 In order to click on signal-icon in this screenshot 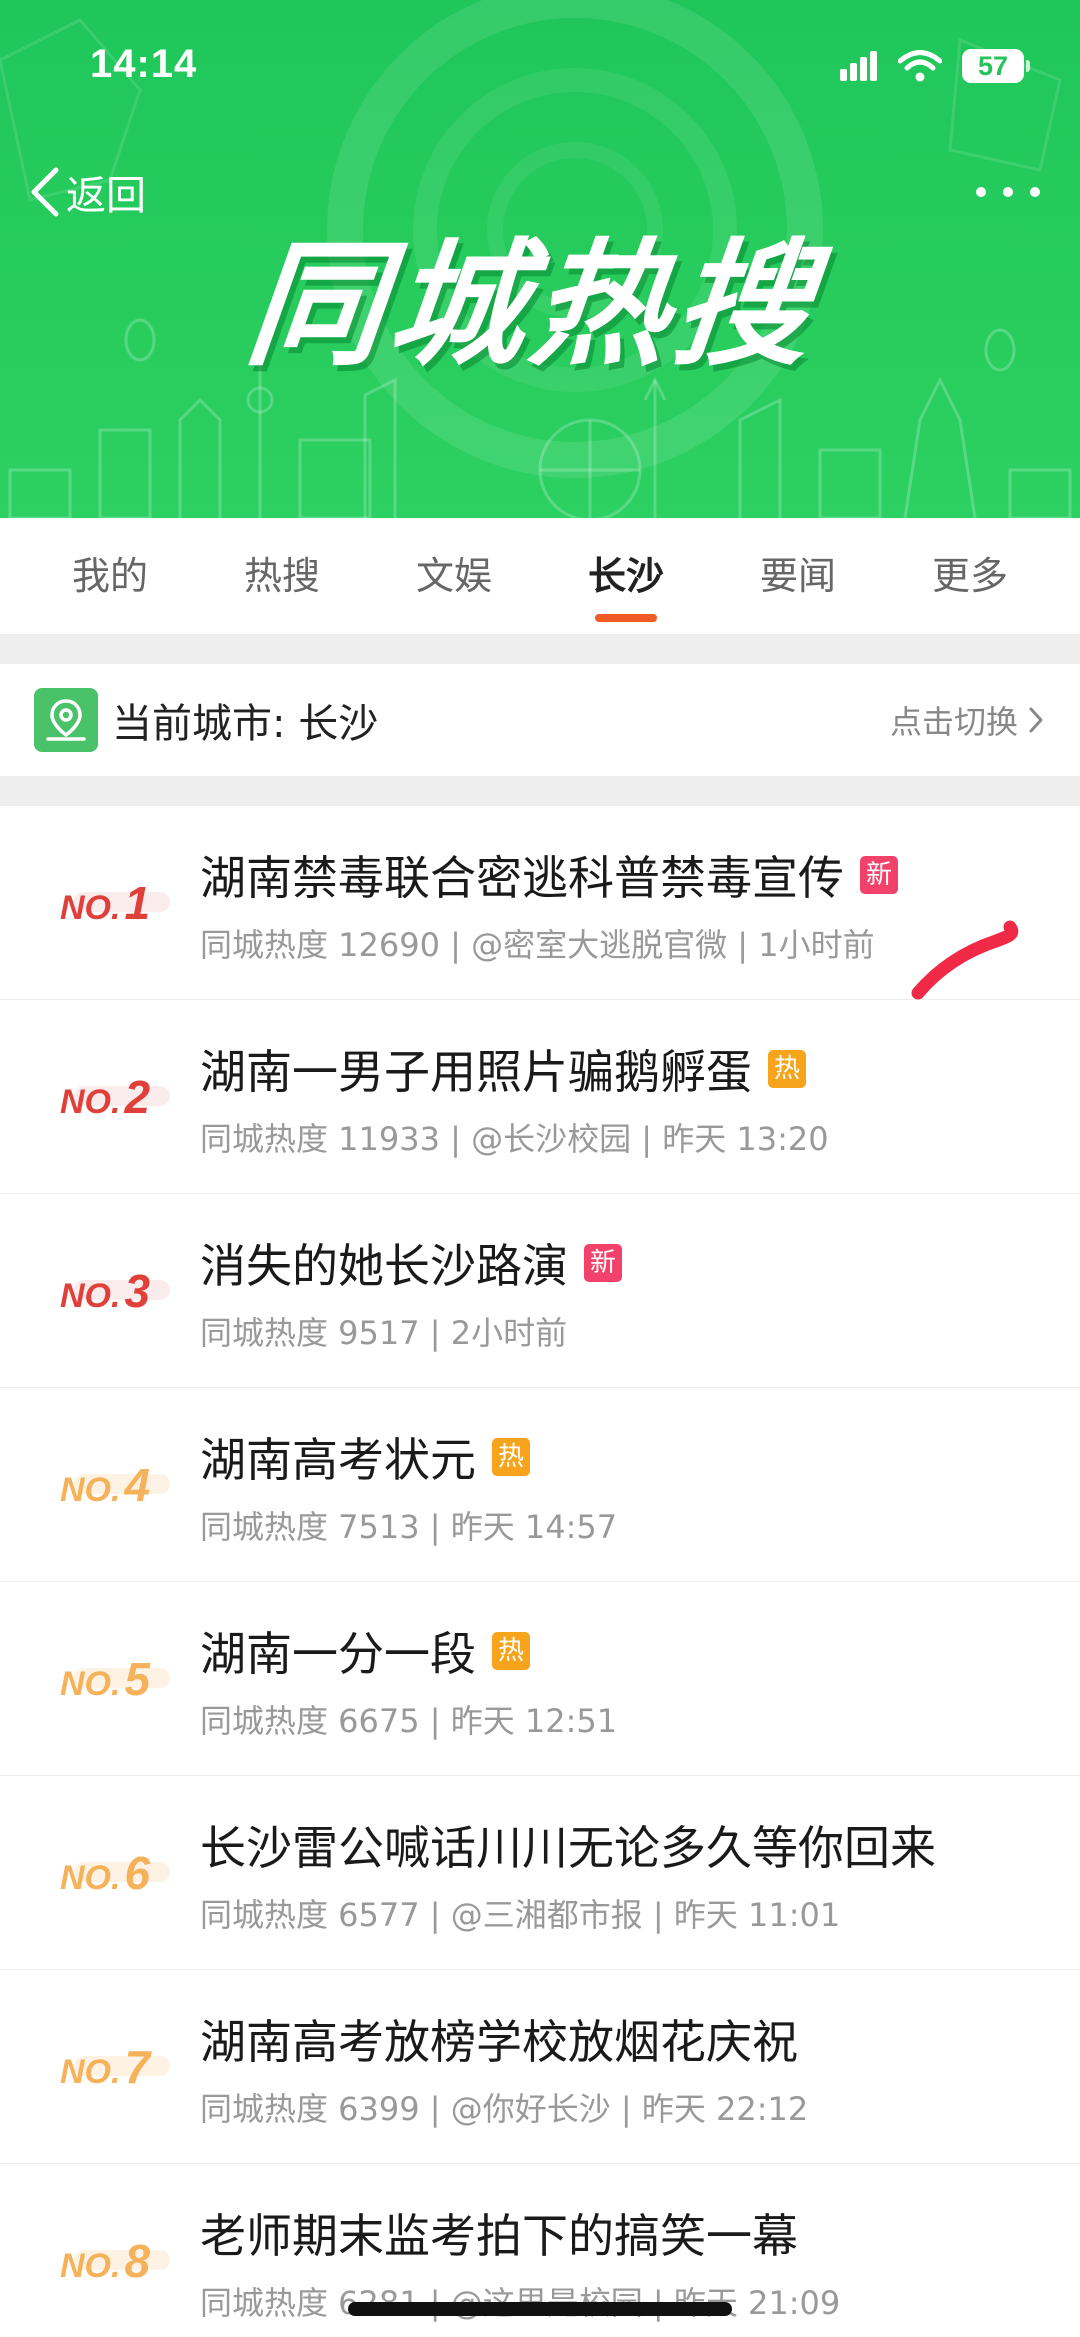, I will do `click(858, 66)`.